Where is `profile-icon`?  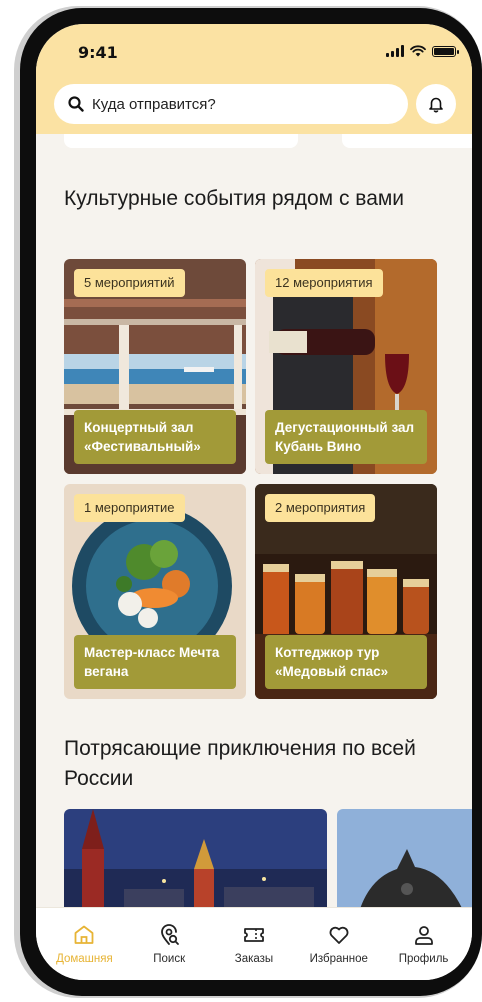
profile-icon is located at coordinates (424, 935).